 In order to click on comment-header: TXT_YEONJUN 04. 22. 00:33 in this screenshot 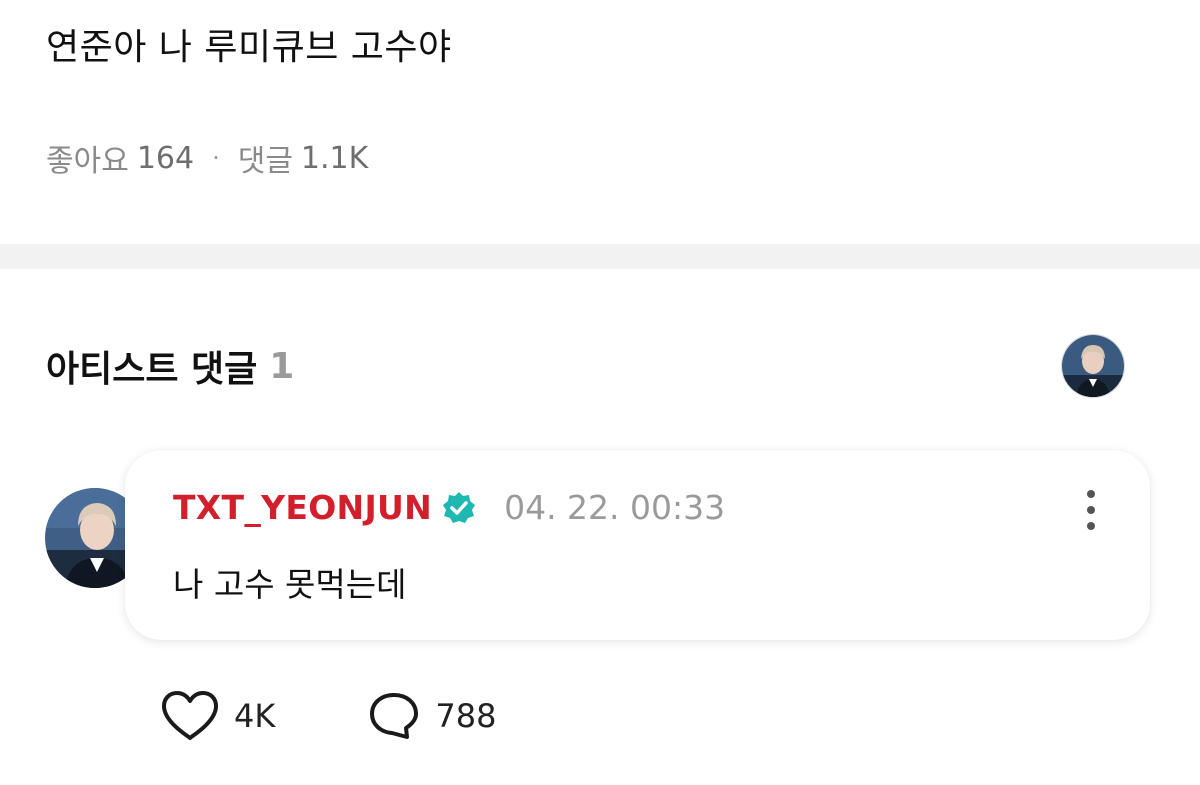, I will do `click(449, 507)`.